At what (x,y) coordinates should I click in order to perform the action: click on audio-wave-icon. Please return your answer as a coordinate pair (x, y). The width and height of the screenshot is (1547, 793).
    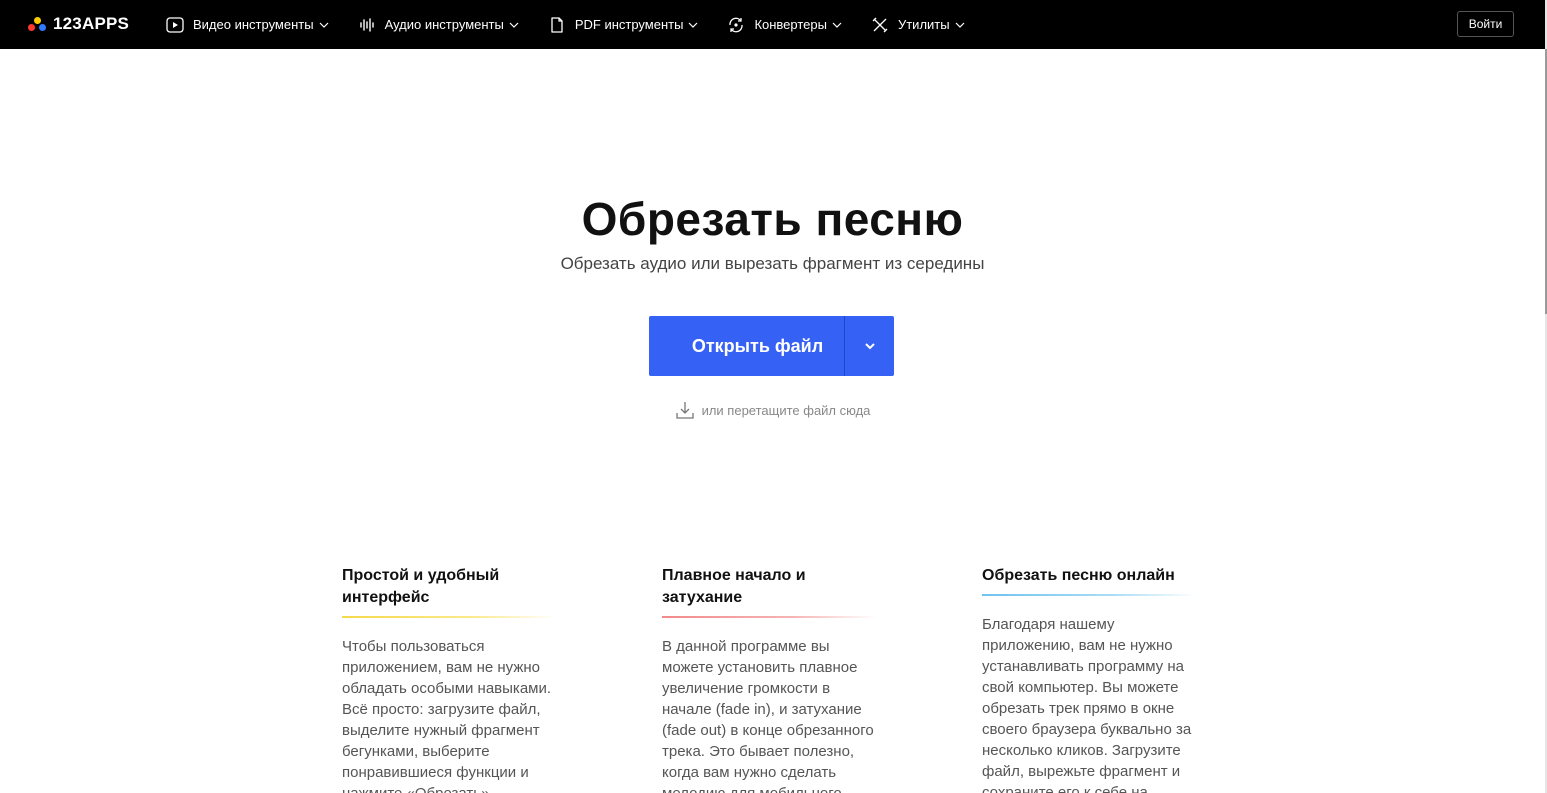
    Looking at the image, I should click on (367, 25).